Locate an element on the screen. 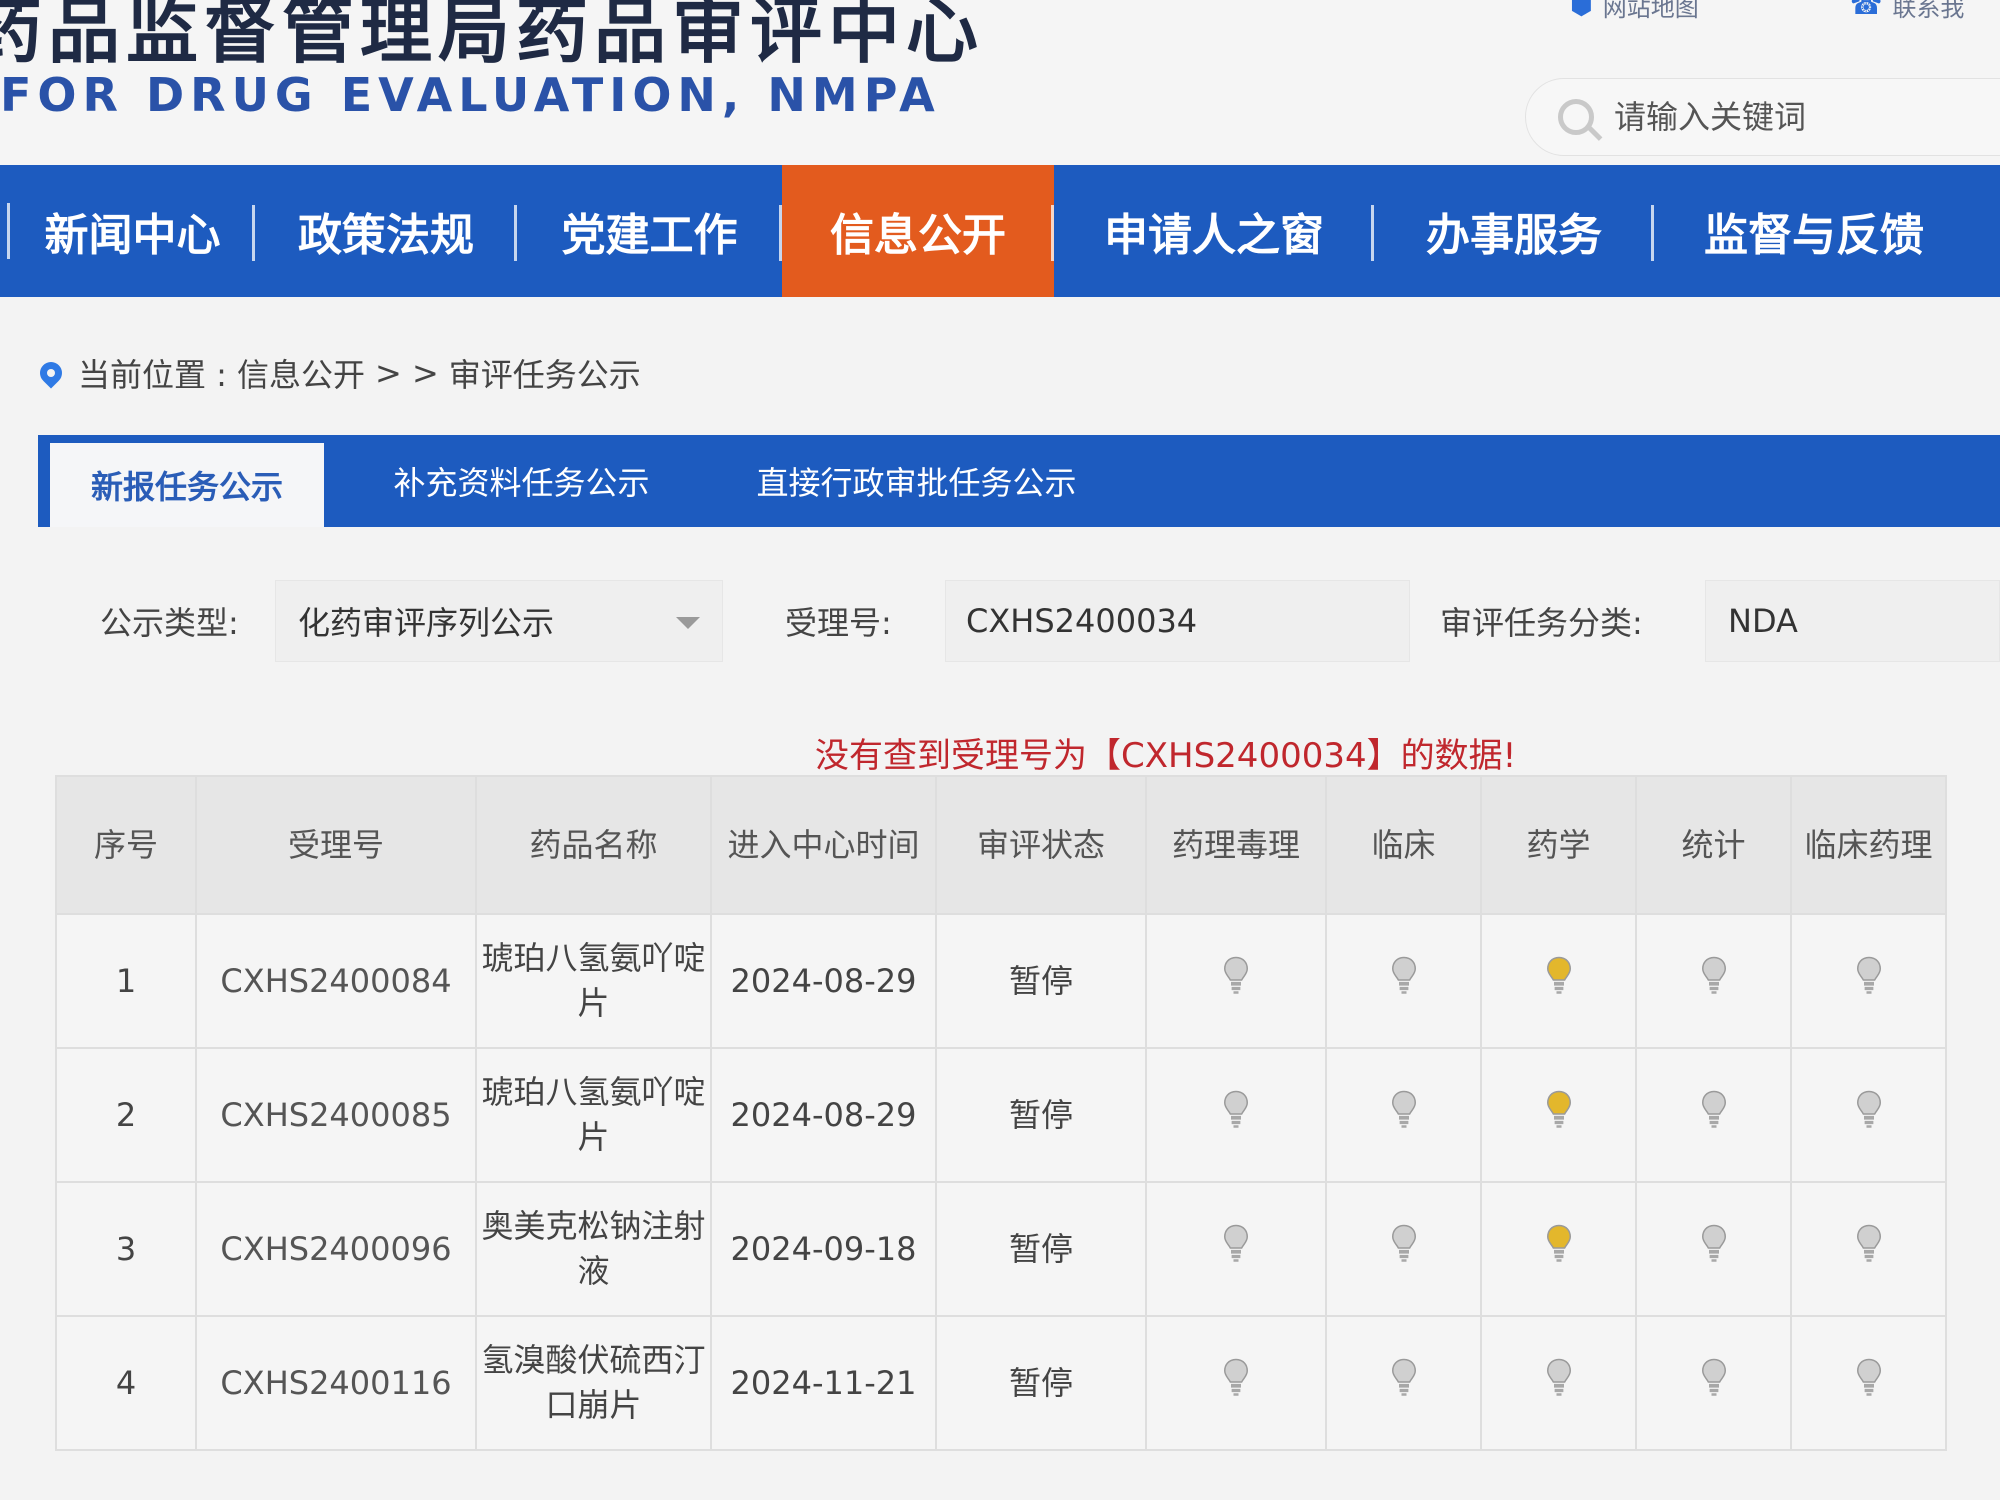 This screenshot has height=1500, width=2000. table-row: 1 CXHS2400084 琥珀八氢氨吖啶片 2024-08-29 暂停 is located at coordinates (1001, 981).